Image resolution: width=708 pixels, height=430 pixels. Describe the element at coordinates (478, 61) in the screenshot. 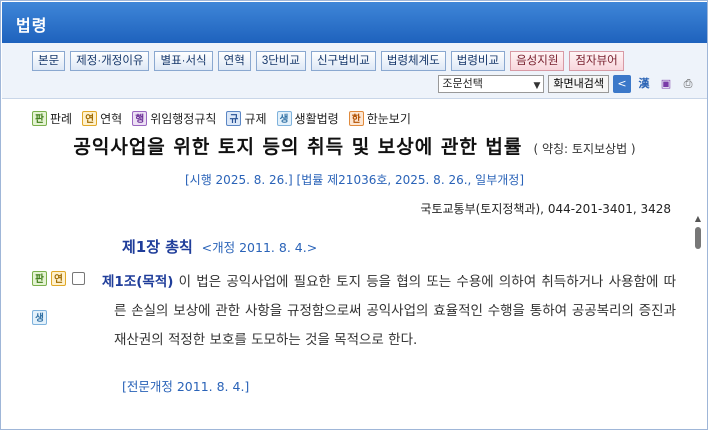

I see `law-compare-button: 법령비교` at that location.